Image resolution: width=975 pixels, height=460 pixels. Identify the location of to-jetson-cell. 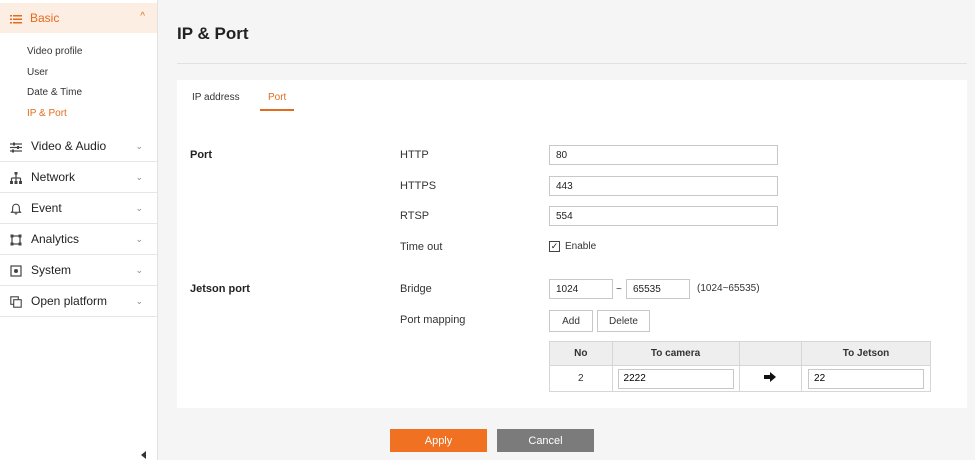
(866, 378).